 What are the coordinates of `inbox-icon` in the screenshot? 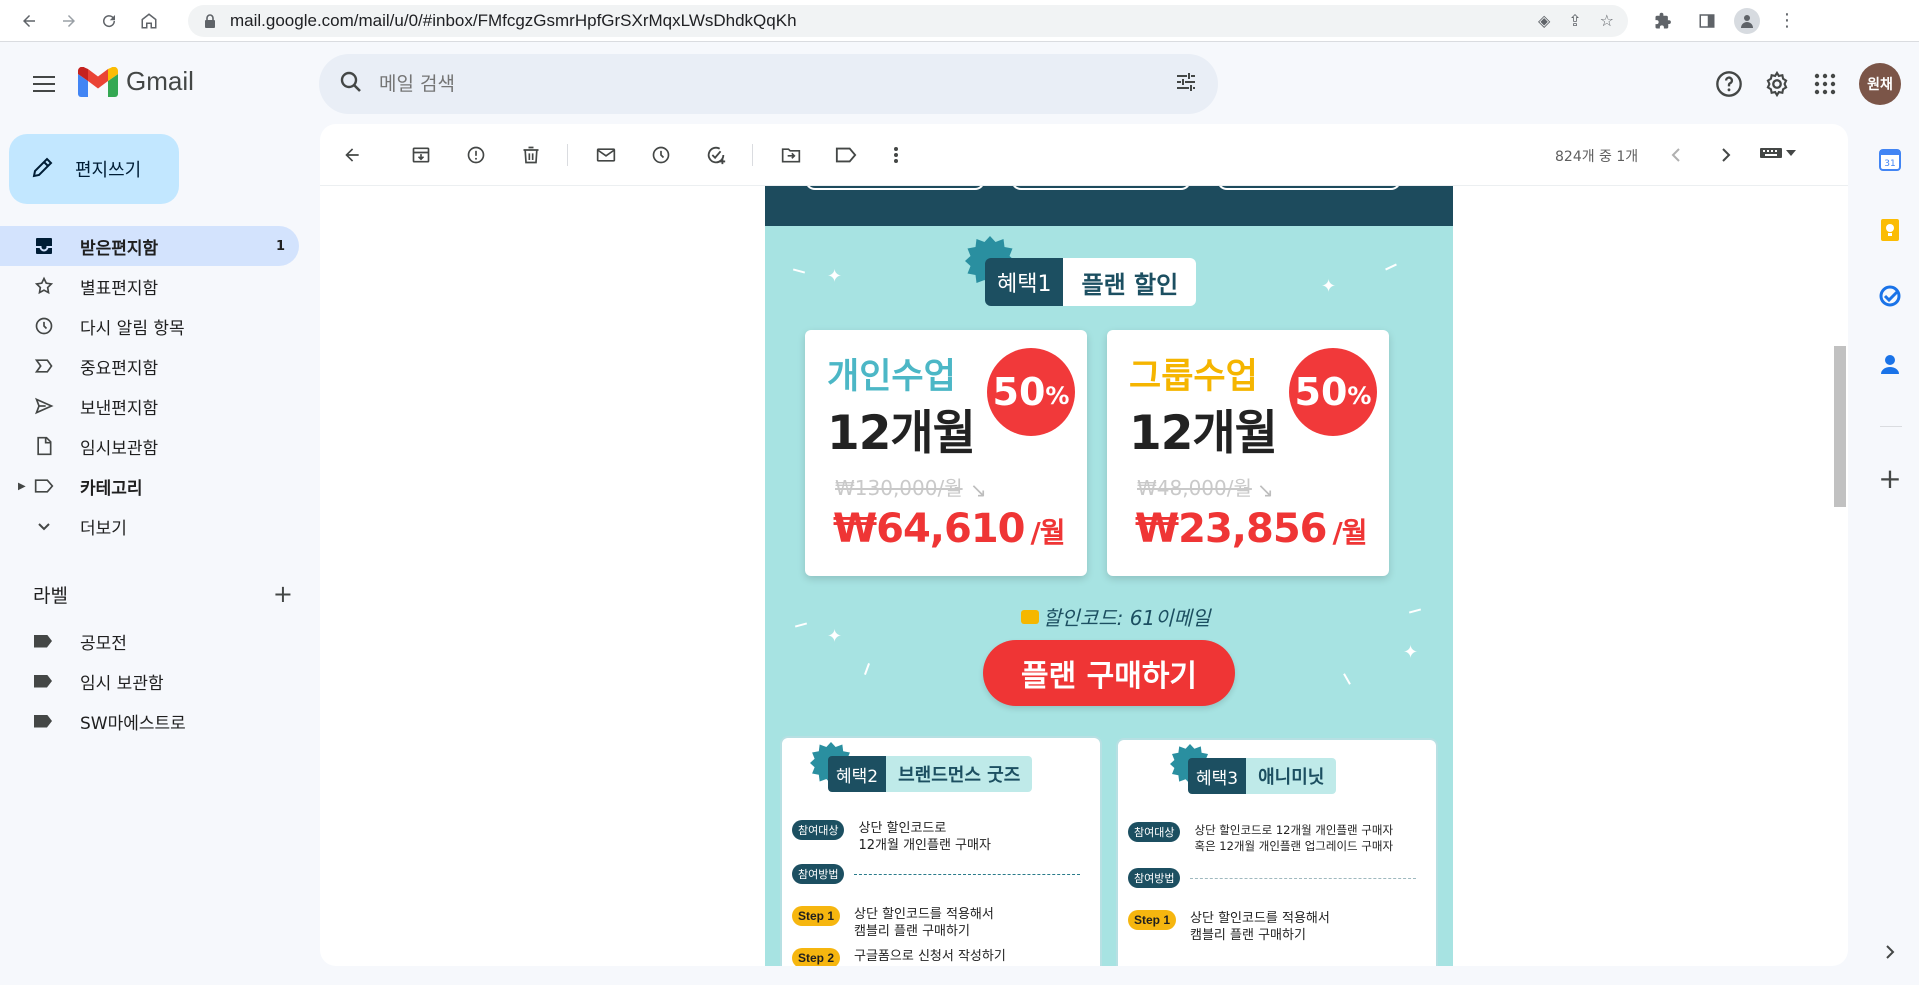 It's located at (44, 246).